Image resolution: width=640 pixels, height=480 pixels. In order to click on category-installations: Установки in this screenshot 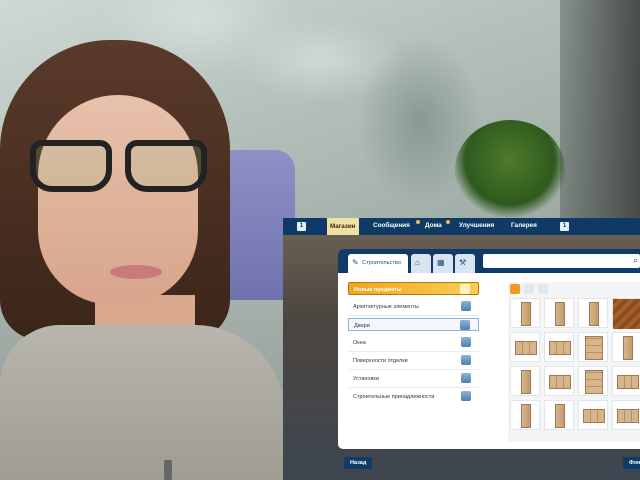, I will do `click(413, 378)`.